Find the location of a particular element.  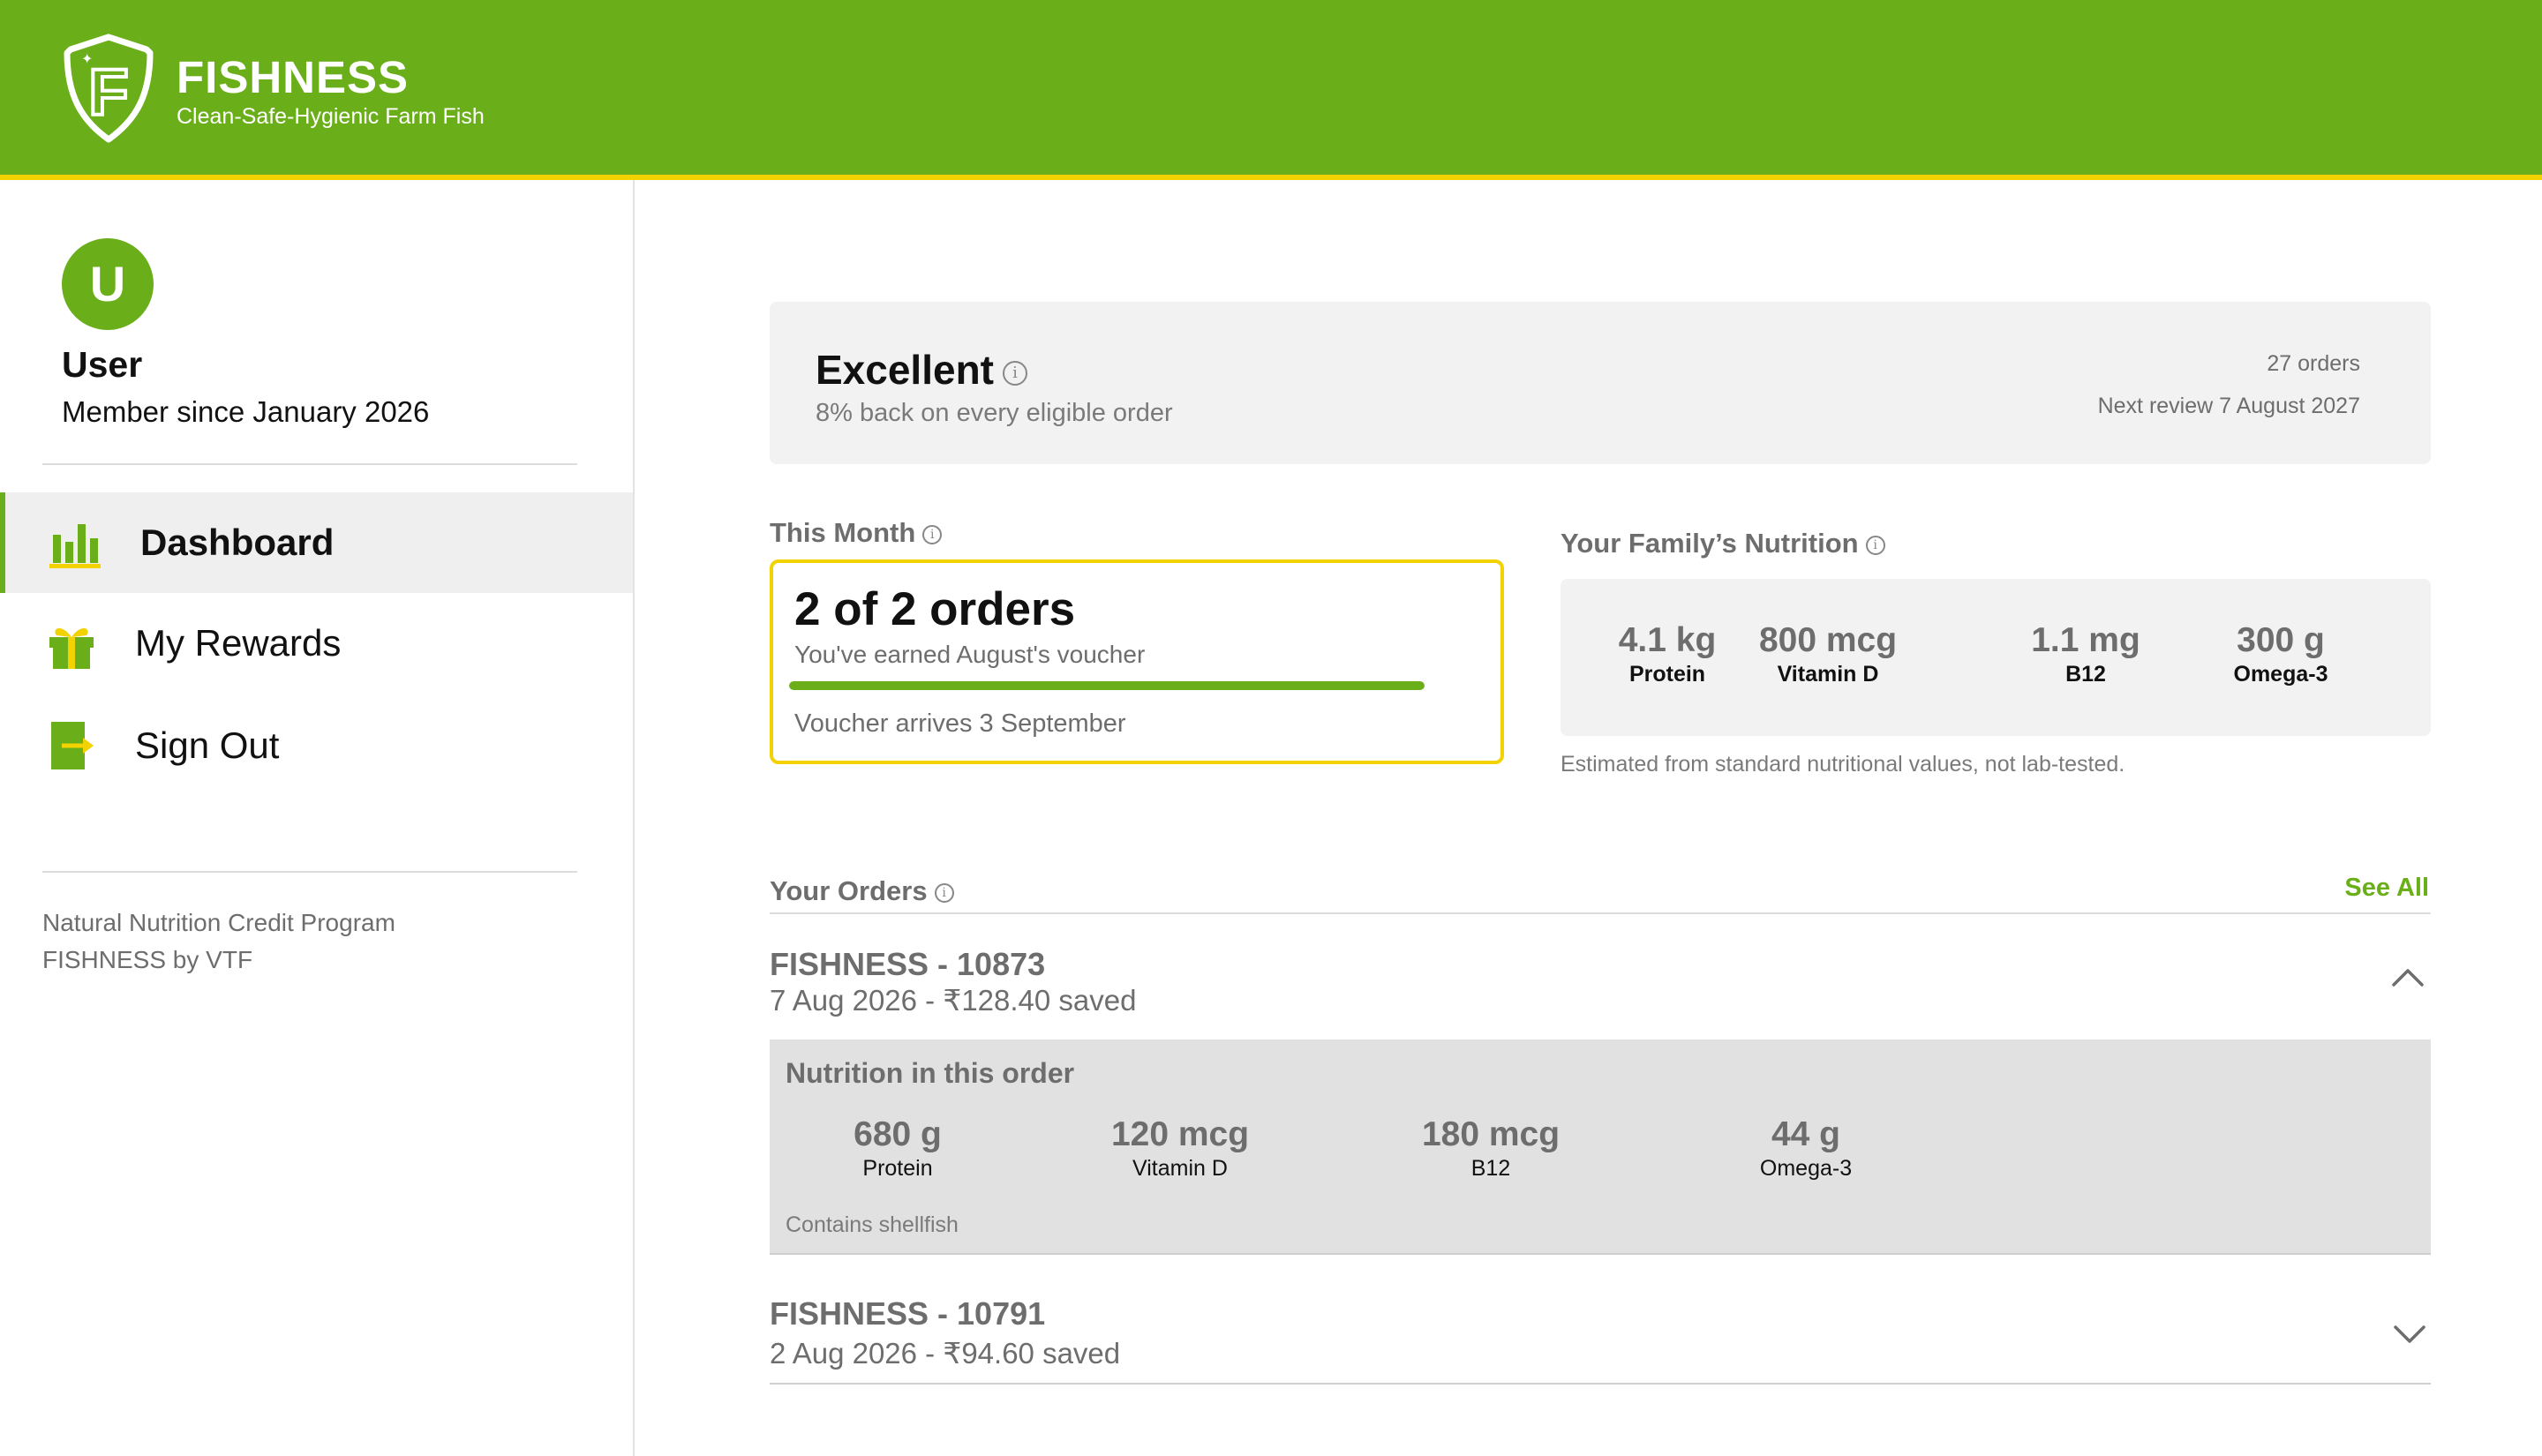

order-nutrition-title: Nutrition in this order is located at coordinates (930, 1073).